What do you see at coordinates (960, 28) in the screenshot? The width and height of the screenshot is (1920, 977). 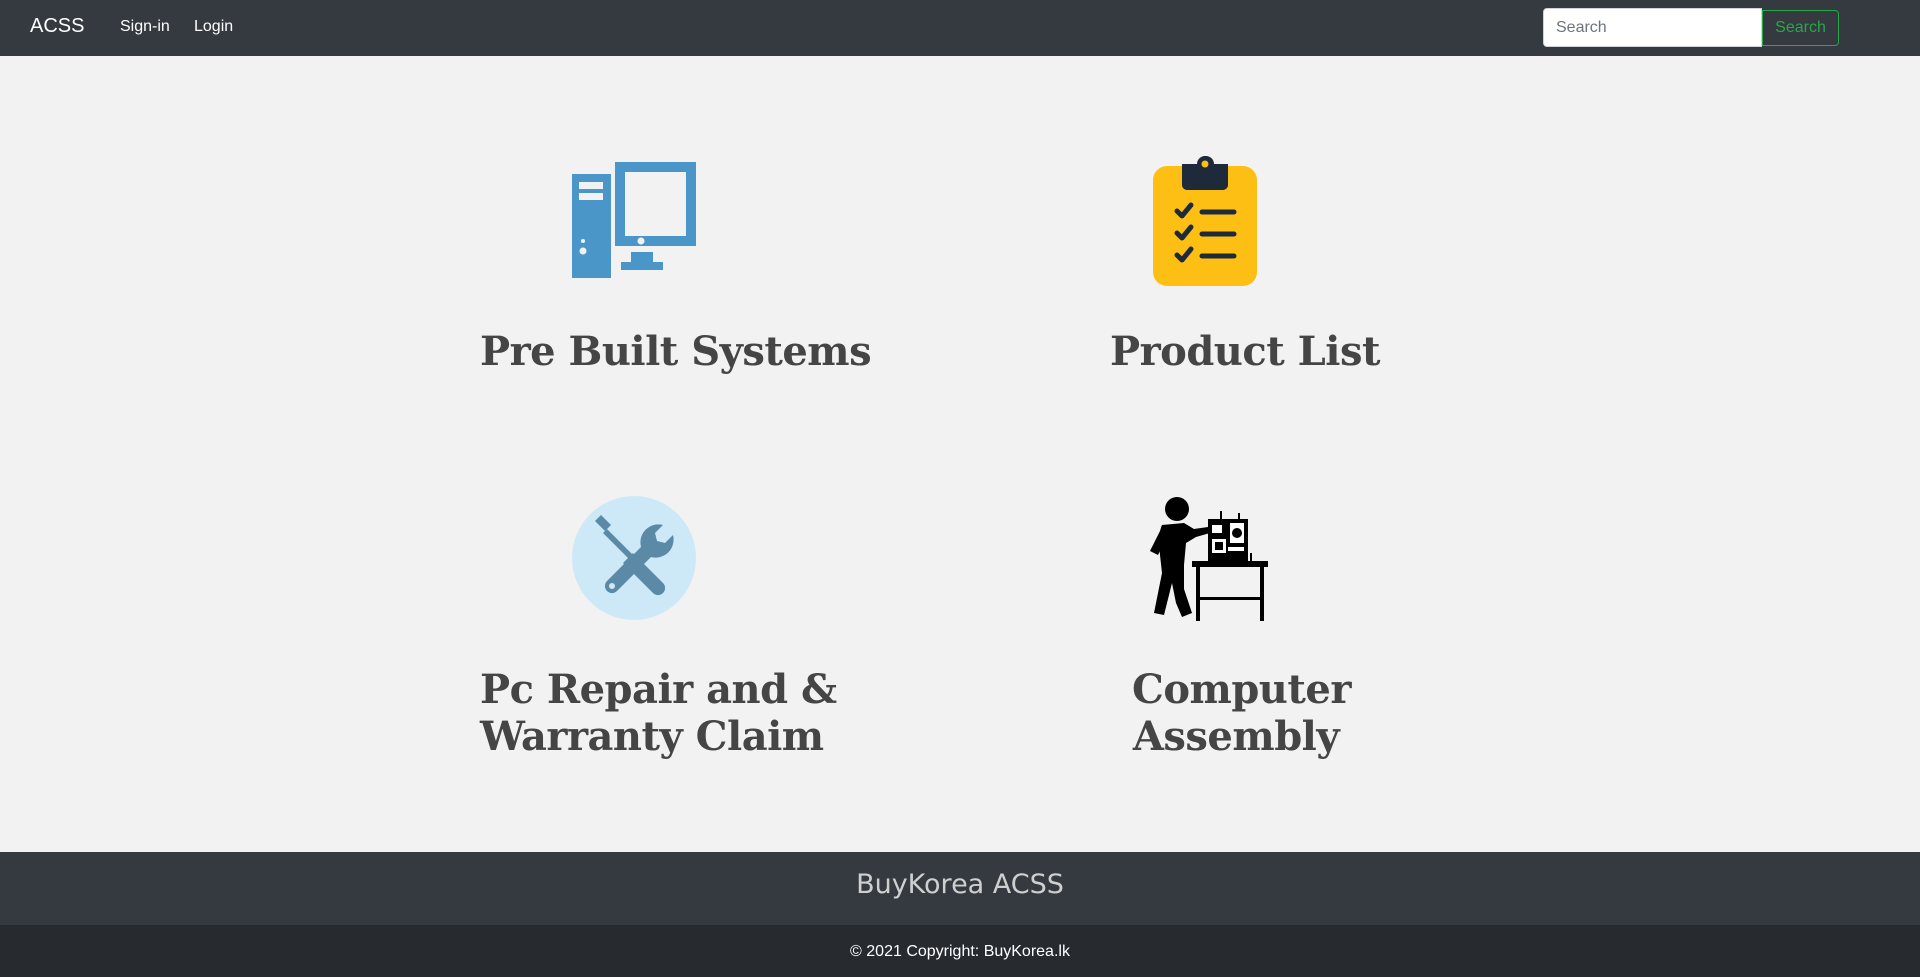 I see `navbar: ACSS Sign-in Login Search` at bounding box center [960, 28].